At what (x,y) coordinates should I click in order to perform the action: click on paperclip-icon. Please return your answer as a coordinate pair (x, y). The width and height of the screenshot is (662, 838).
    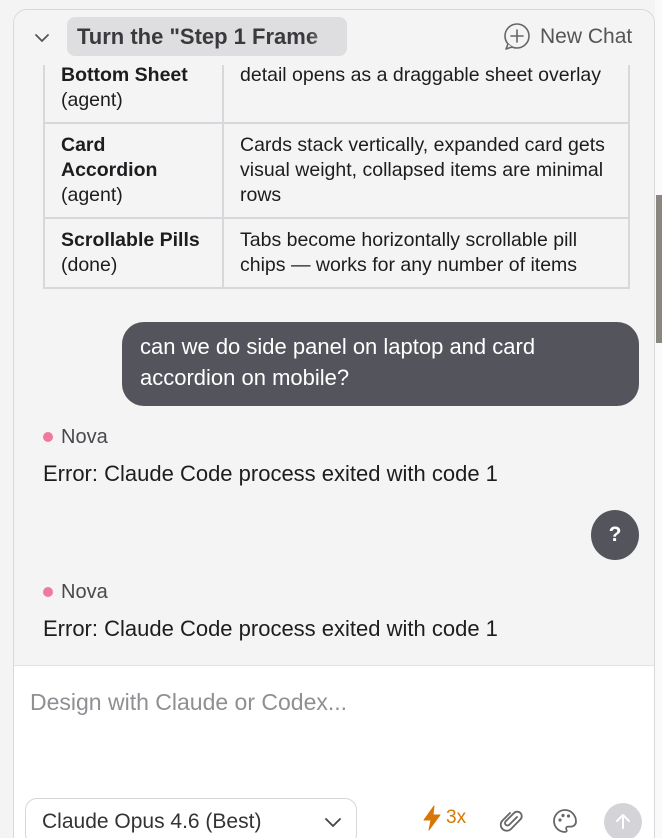
    Looking at the image, I should click on (511, 821).